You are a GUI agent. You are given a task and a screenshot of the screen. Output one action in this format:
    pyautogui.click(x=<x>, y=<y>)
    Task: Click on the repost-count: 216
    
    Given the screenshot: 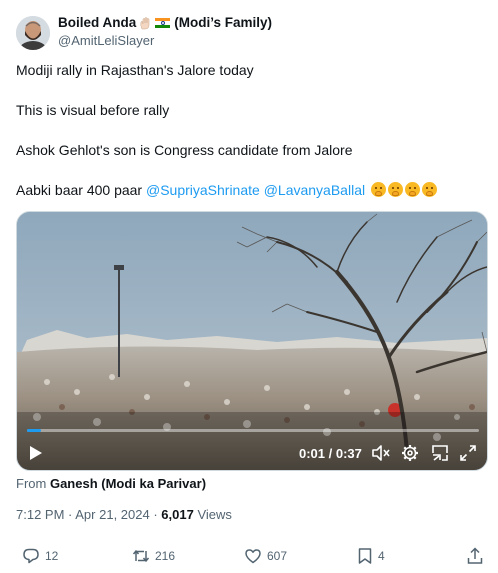 What is the action you would take?
    pyautogui.click(x=165, y=556)
    